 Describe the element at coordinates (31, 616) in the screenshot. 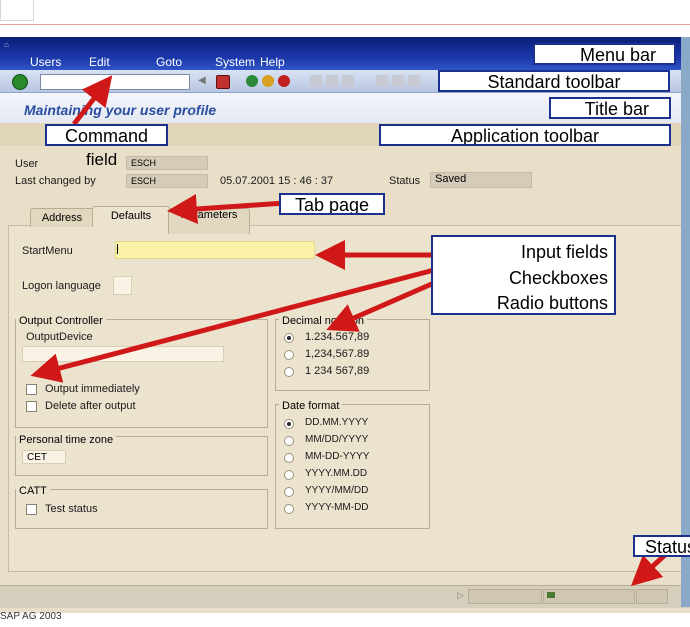

I see `footer-copyright: SAP AG 2003` at that location.